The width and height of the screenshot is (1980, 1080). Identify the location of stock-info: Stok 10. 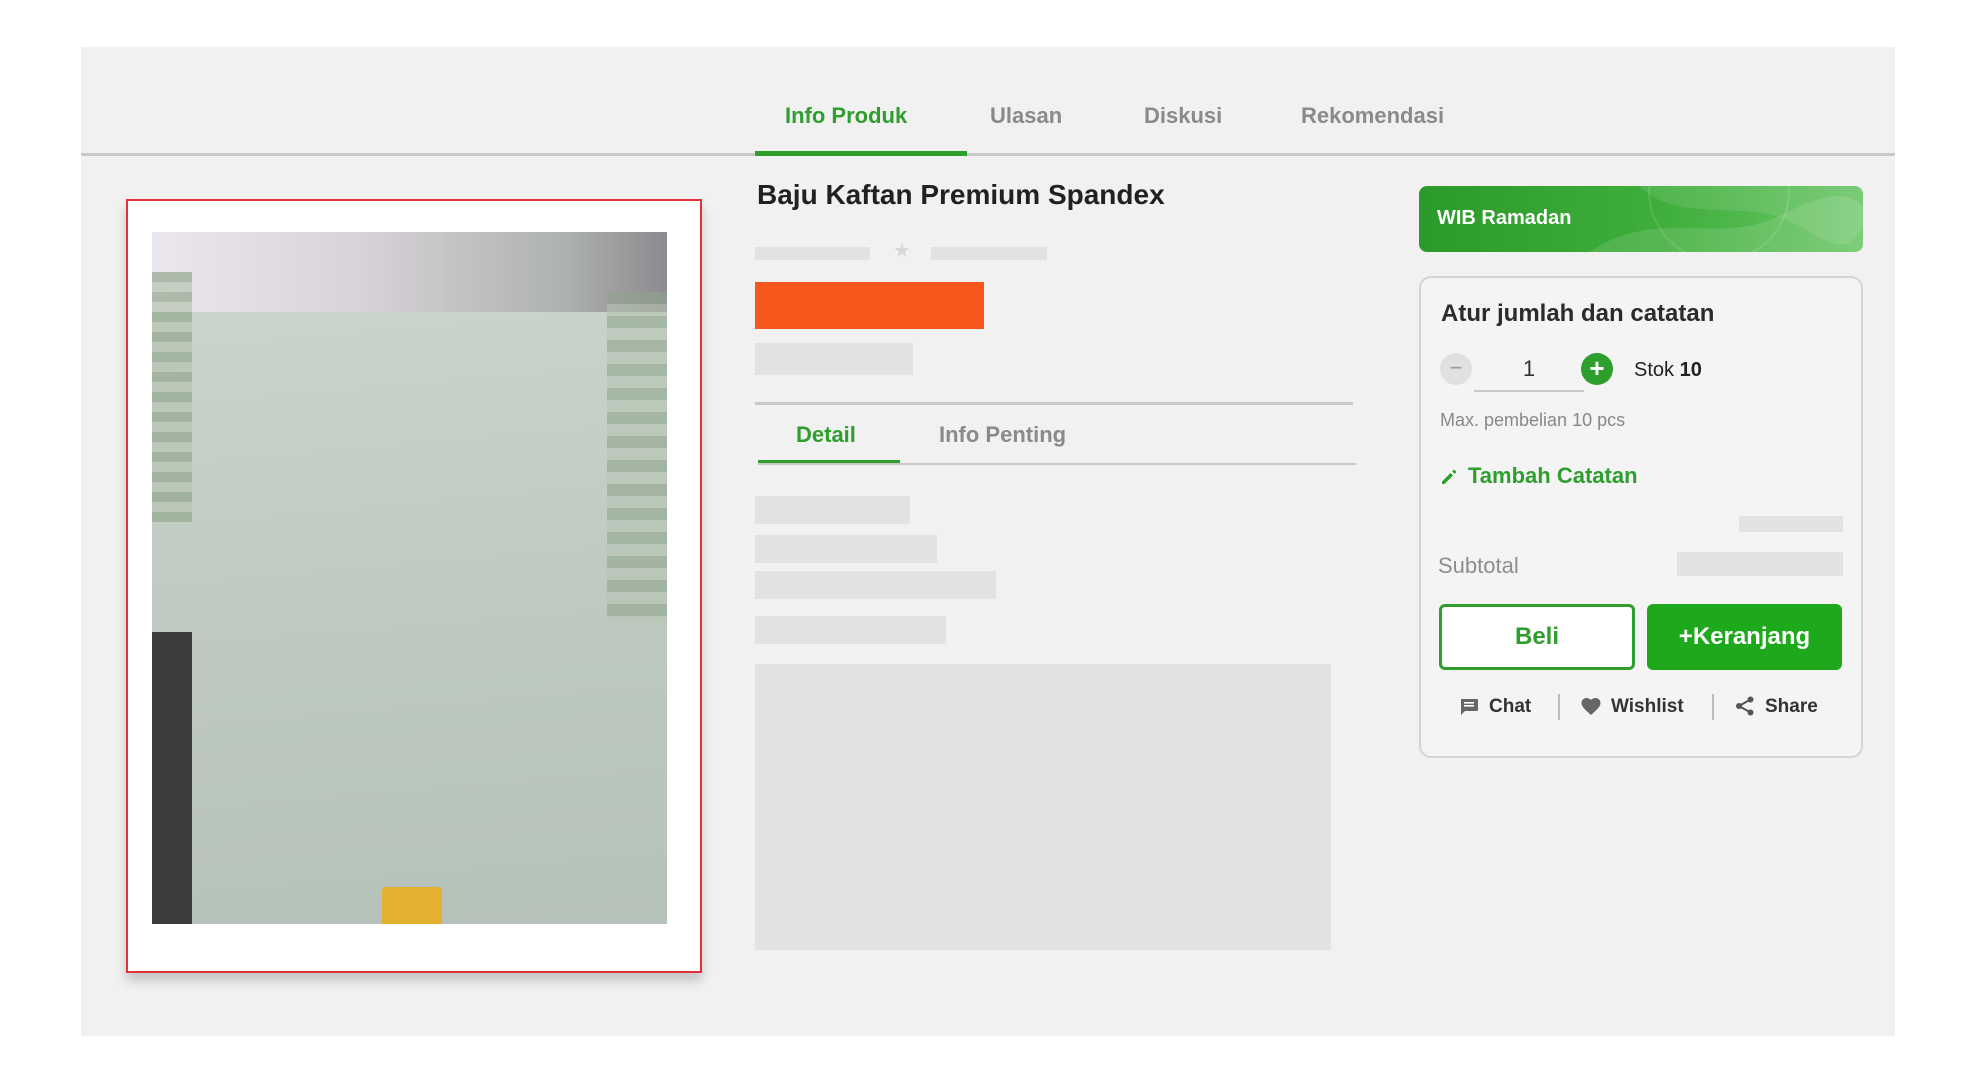
(1668, 370).